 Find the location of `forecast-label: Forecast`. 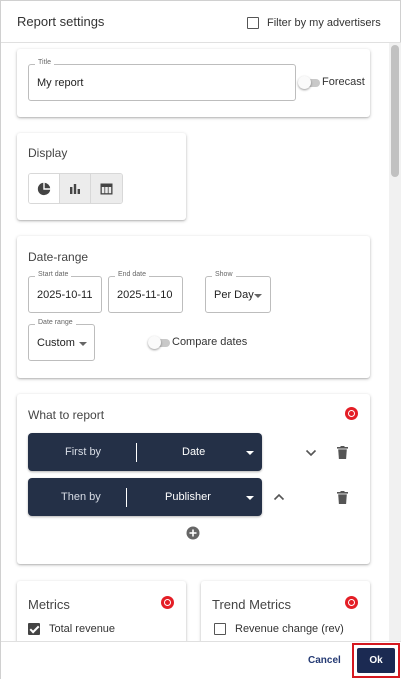

forecast-label: Forecast is located at coordinates (343, 82).